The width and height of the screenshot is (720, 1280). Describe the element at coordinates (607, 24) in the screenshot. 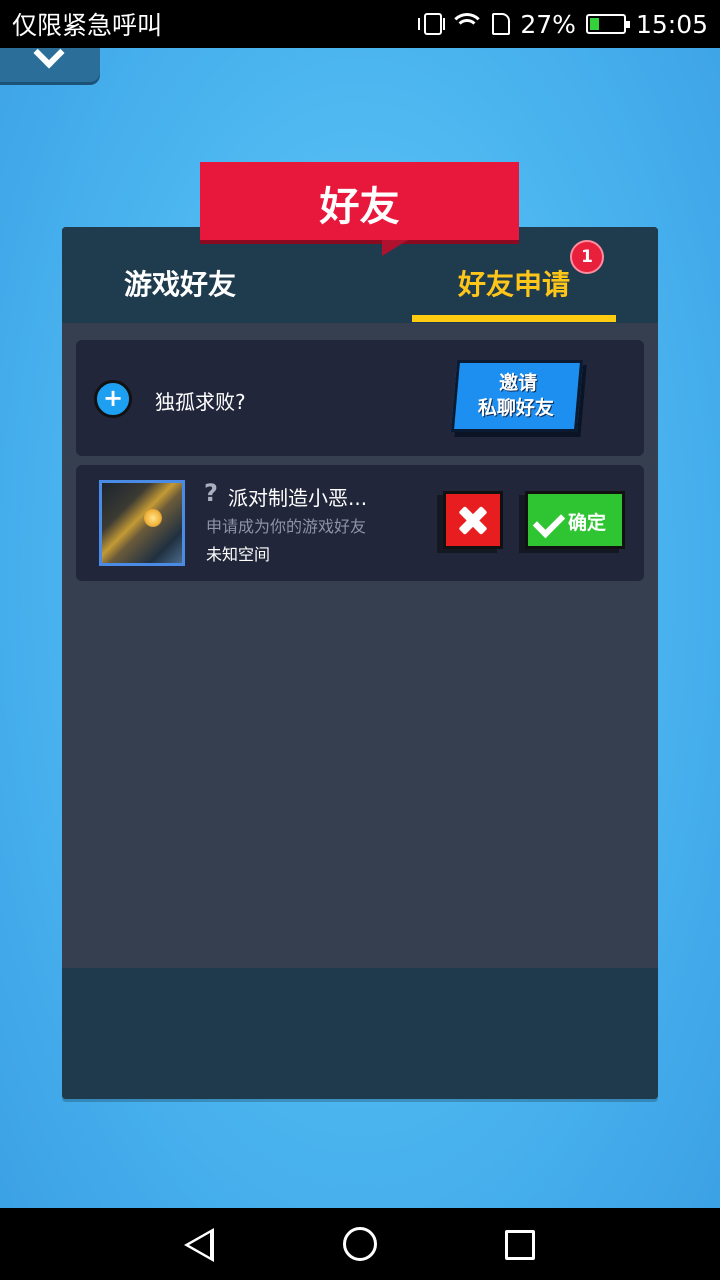

I see `battery-charging-icon` at that location.